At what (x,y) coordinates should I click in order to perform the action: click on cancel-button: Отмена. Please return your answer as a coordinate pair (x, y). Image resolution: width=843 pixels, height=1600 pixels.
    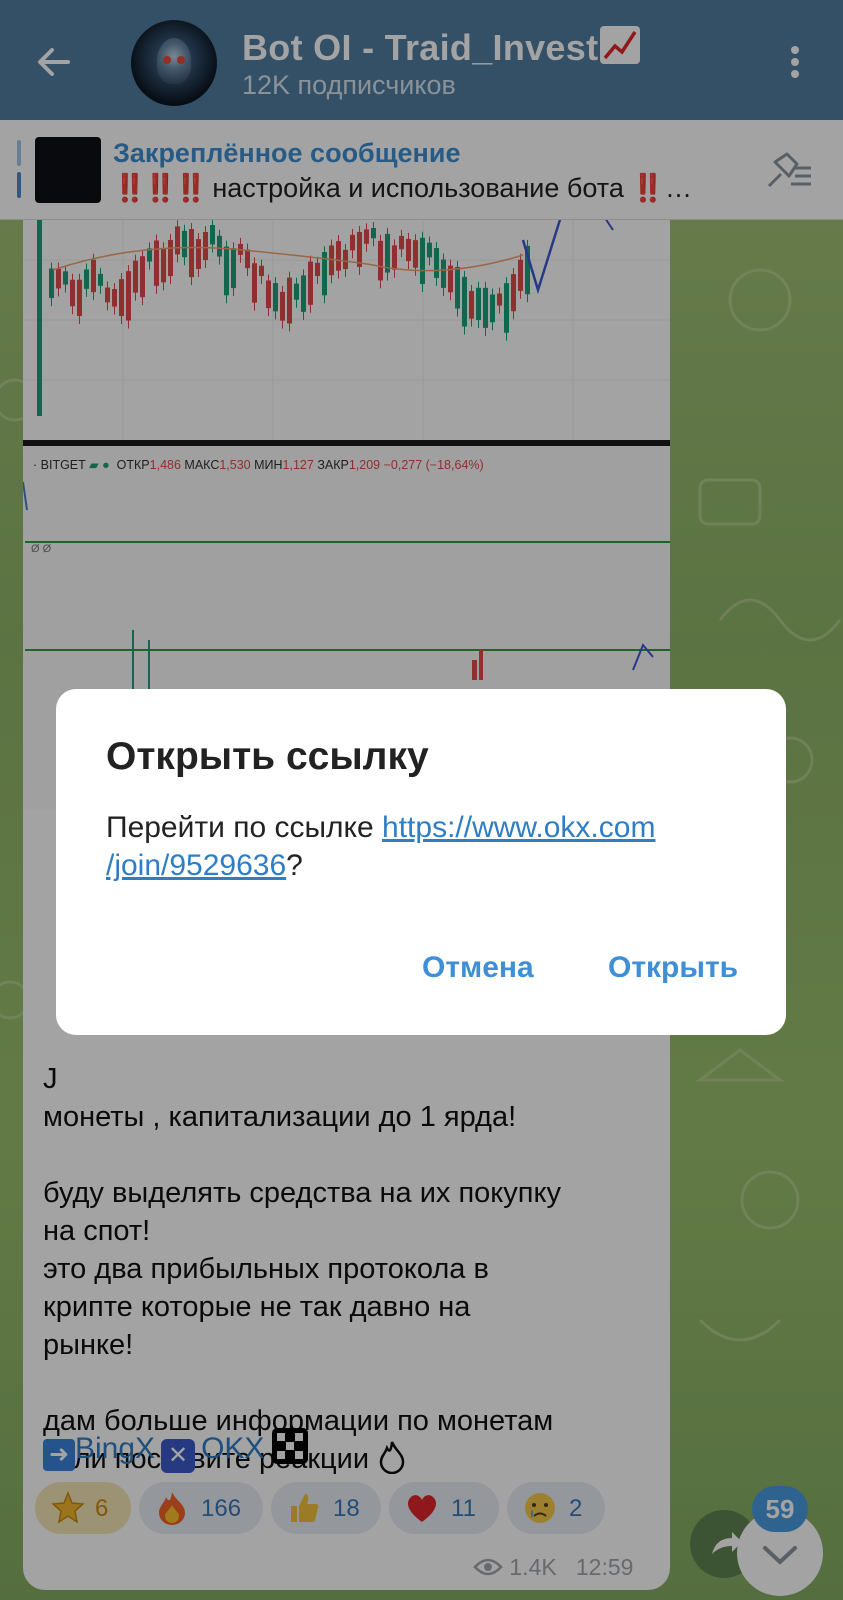
    Looking at the image, I should click on (478, 968).